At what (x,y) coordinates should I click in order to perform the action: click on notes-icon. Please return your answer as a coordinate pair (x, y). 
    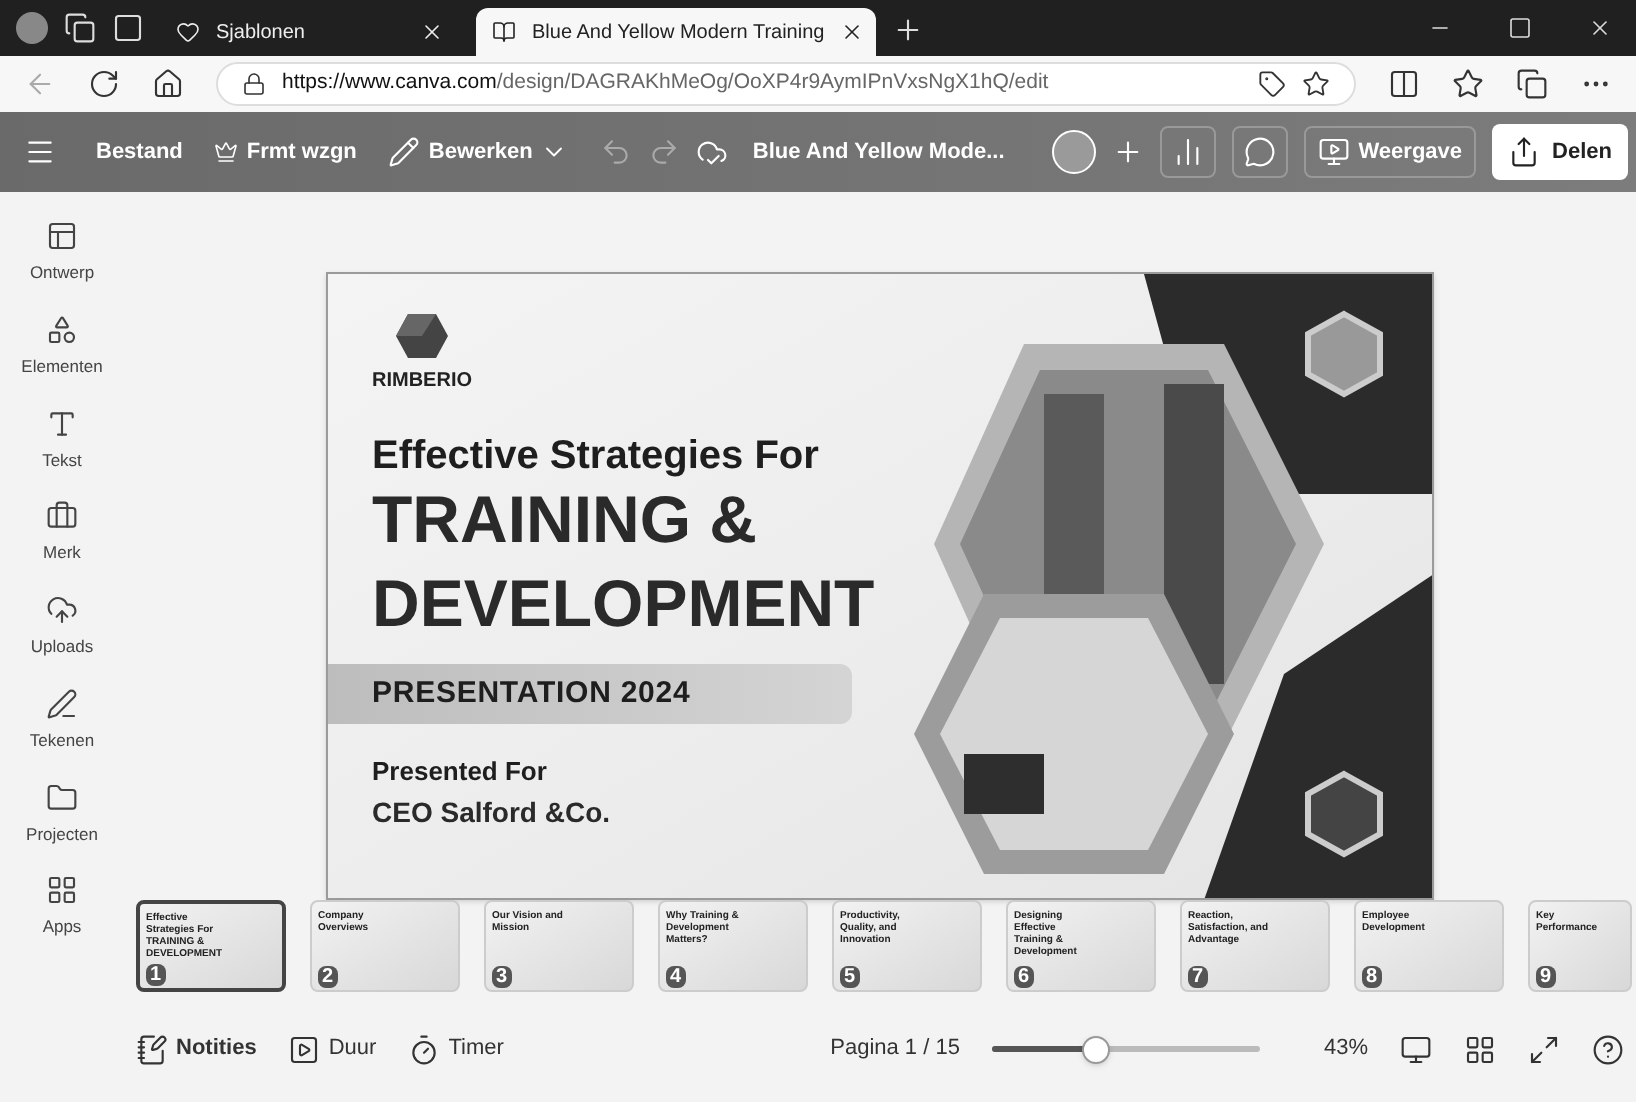
    Looking at the image, I should click on (152, 1049).